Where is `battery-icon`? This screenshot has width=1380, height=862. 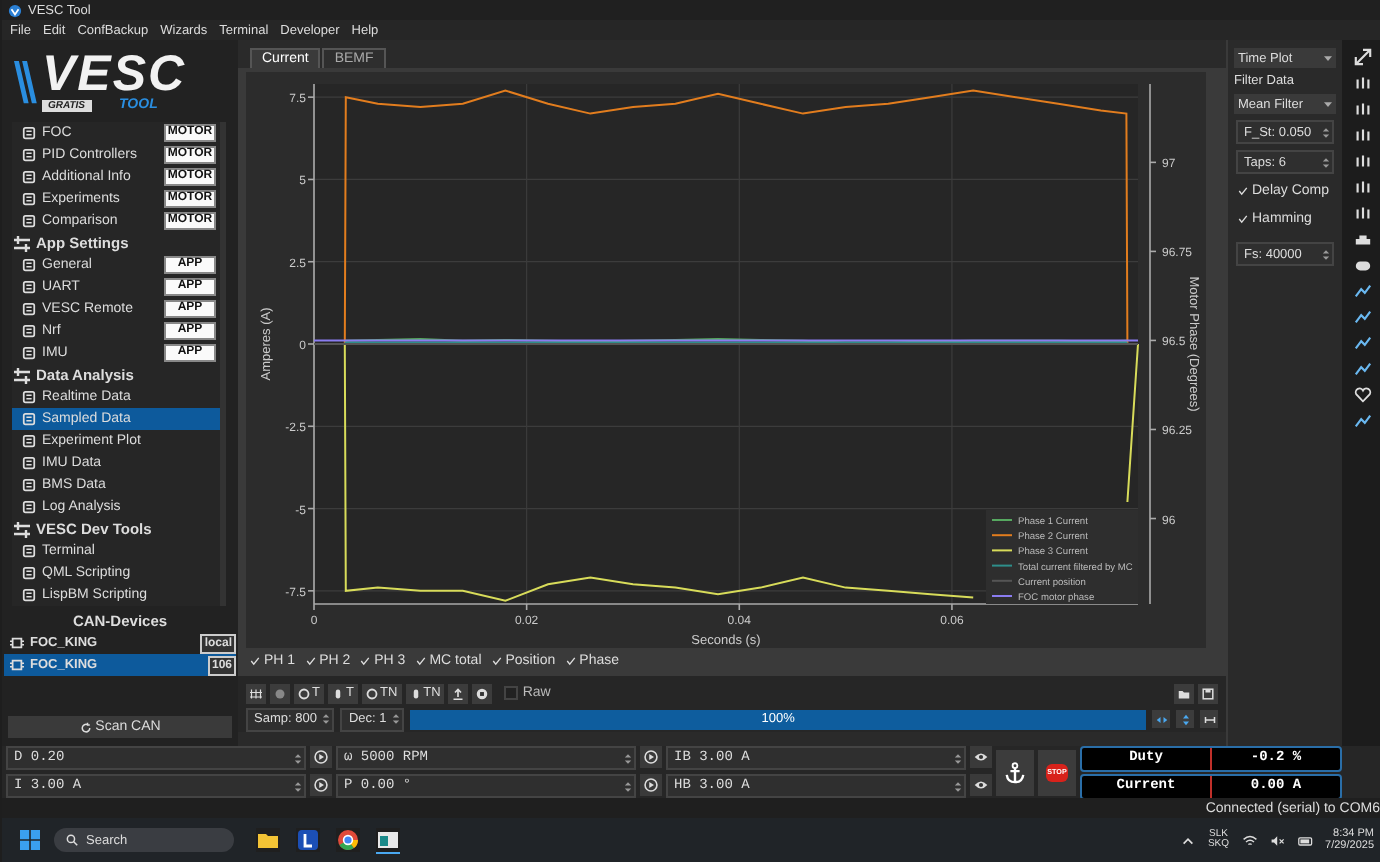 battery-icon is located at coordinates (1305, 840).